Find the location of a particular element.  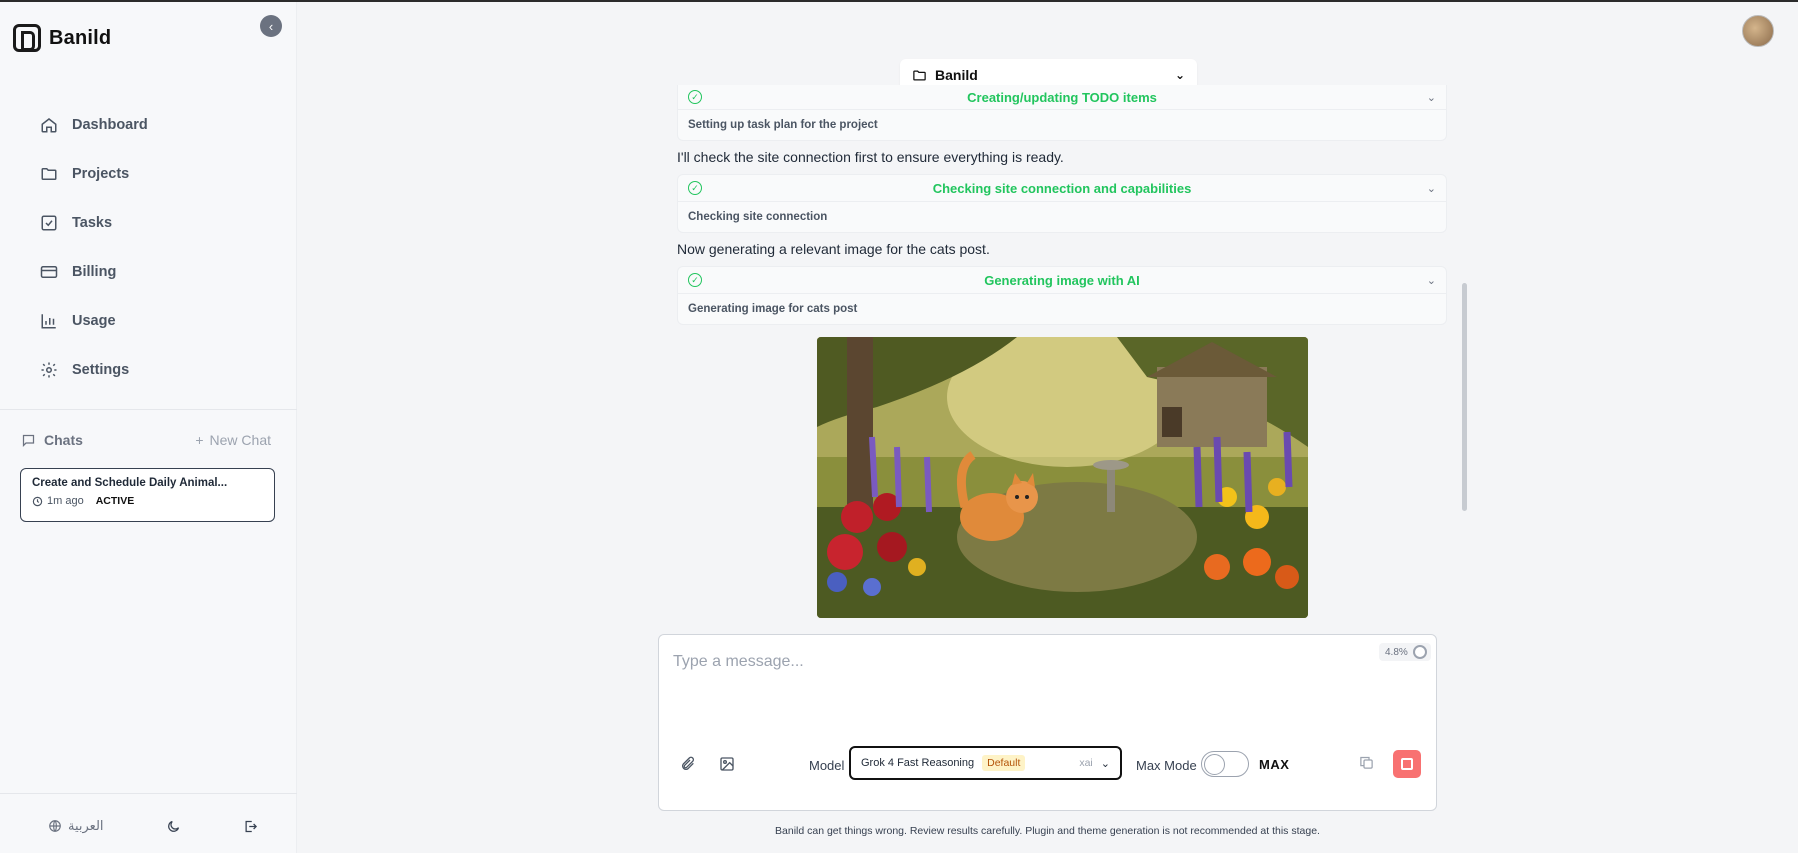

chat-time: 1m ago is located at coordinates (65, 501).